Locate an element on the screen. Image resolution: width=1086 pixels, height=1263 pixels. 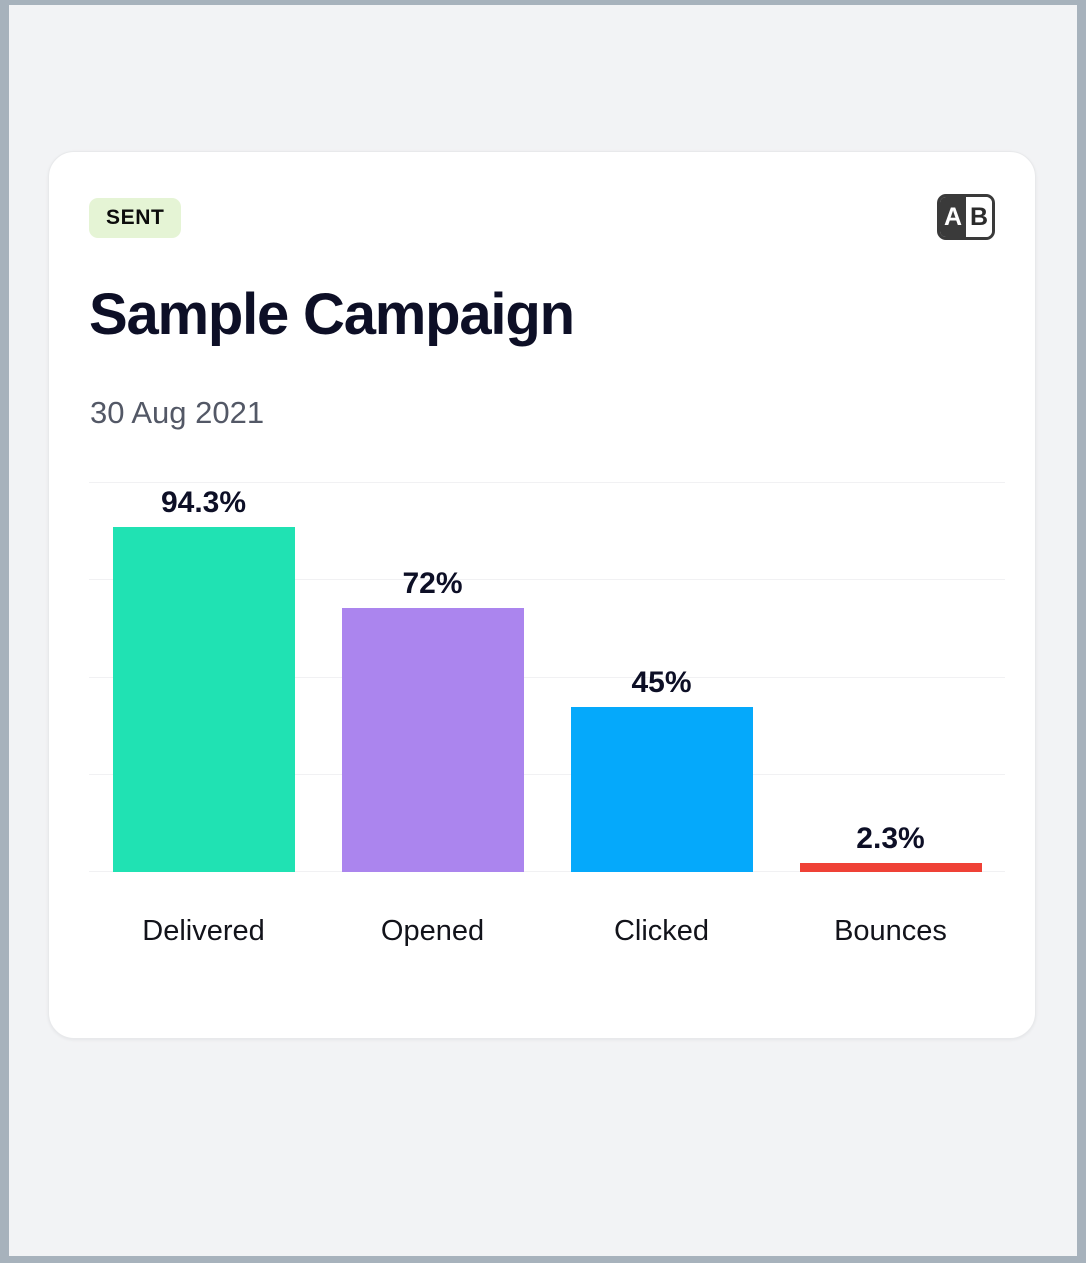
chart-bar-value-label: 2.3% is located at coordinates (890, 838).